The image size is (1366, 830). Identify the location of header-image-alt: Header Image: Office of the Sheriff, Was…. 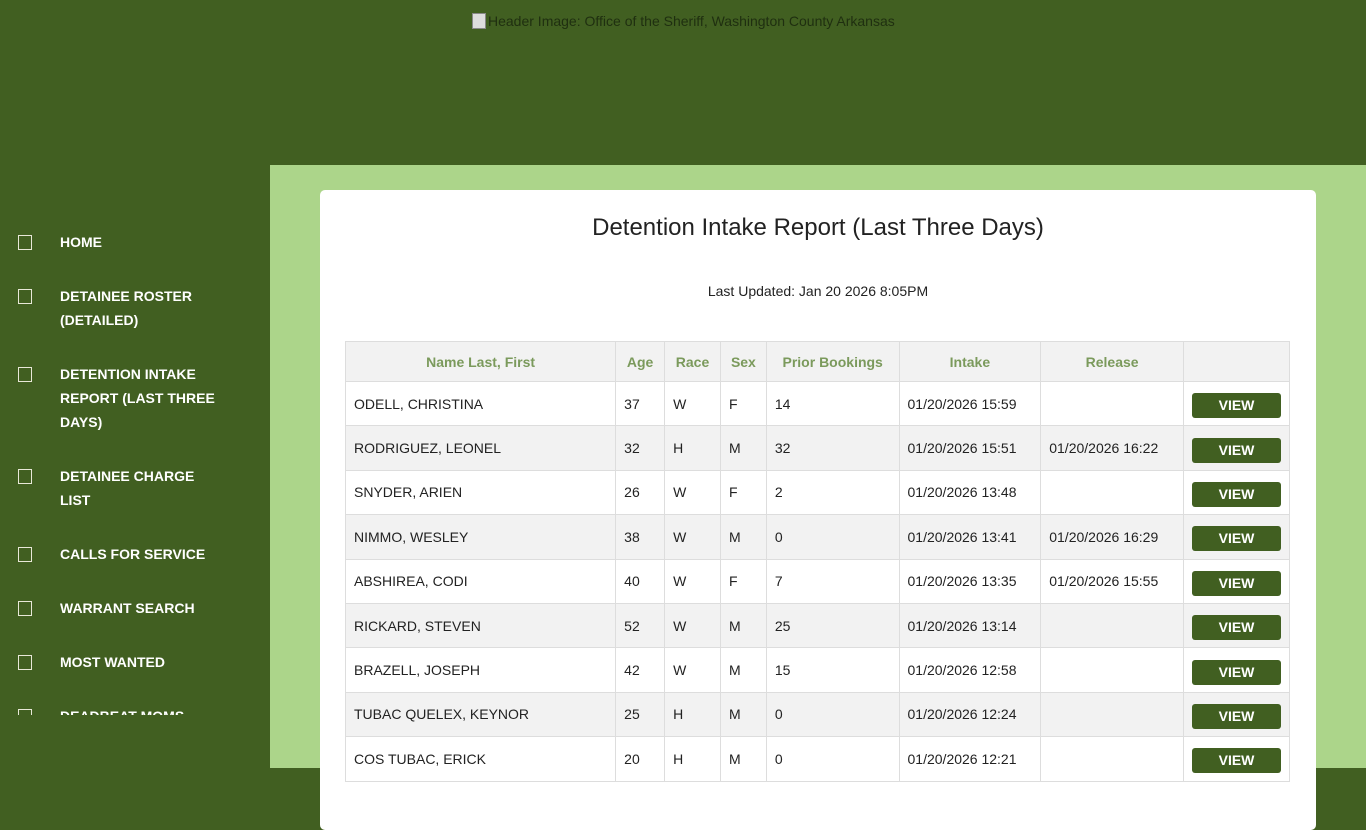
(691, 21).